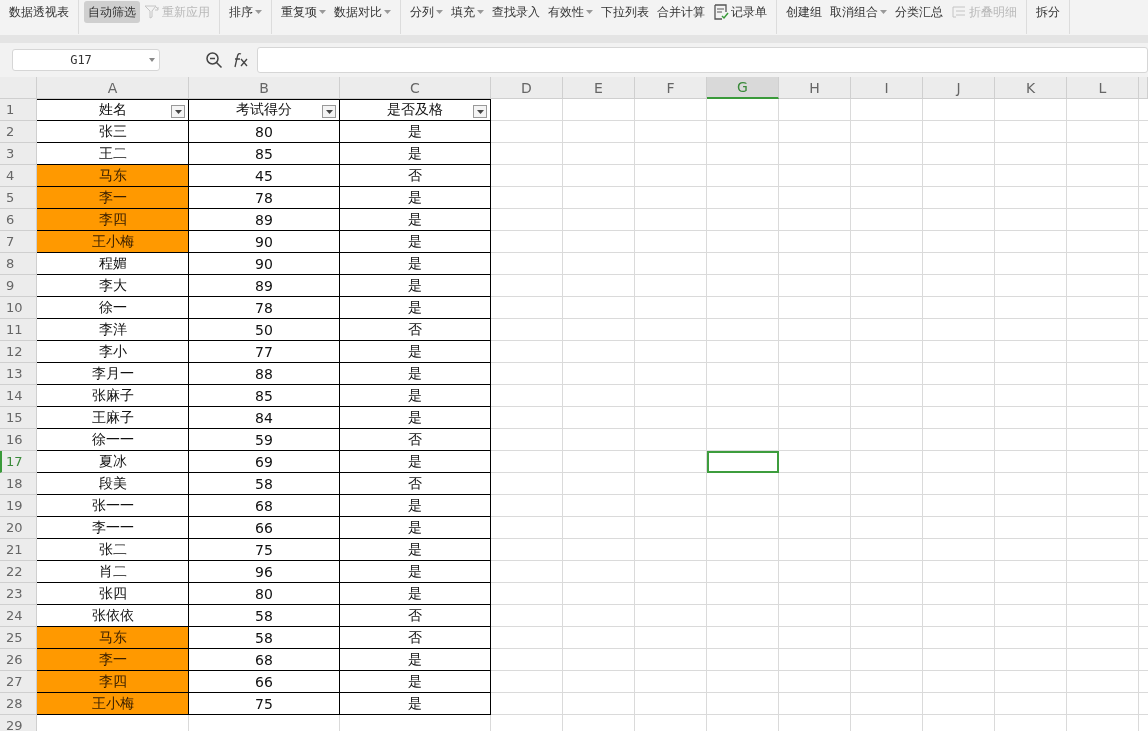 This screenshot has width=1148, height=731. Describe the element at coordinates (18, 396) in the screenshot. I see `row-header: 14` at that location.